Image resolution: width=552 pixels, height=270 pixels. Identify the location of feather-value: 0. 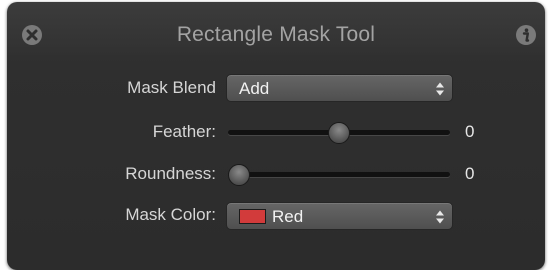
(469, 132).